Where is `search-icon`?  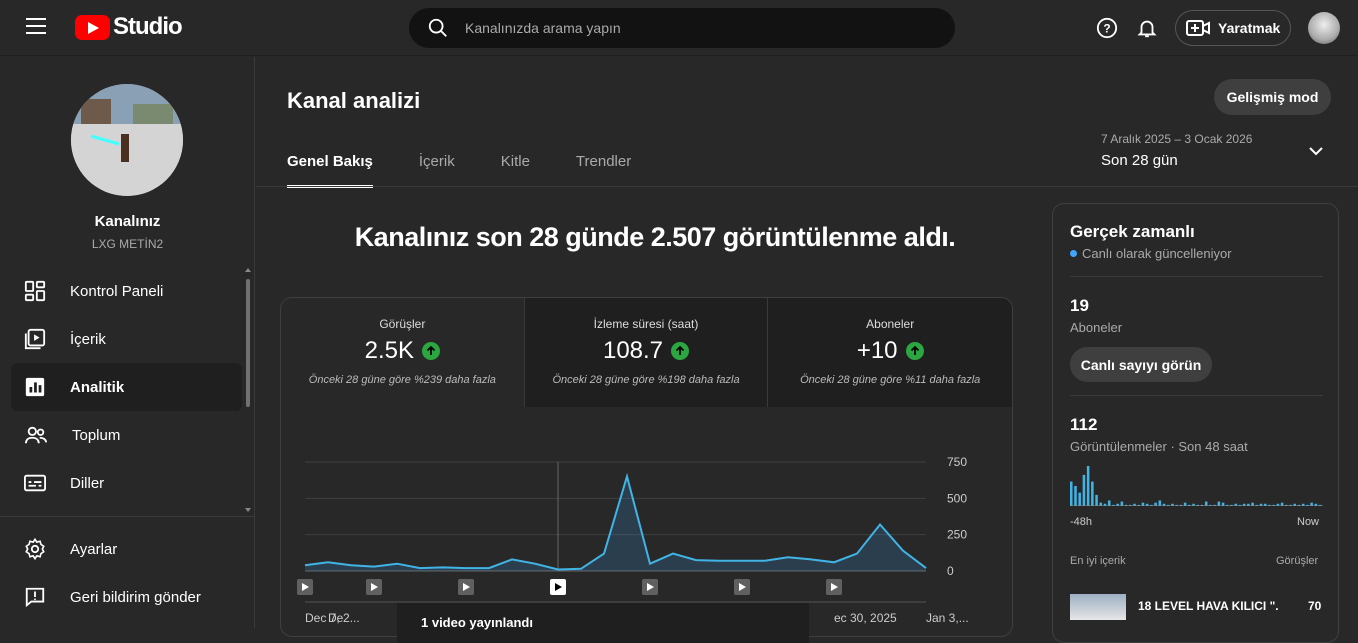
search-icon is located at coordinates (437, 27).